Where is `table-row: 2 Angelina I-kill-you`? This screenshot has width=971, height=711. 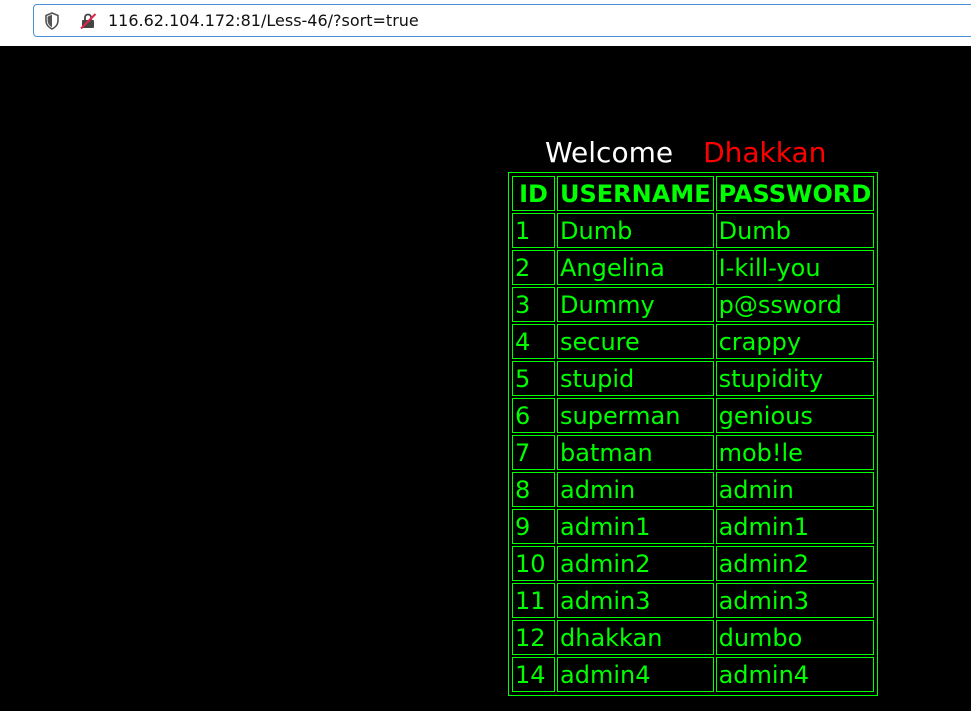 table-row: 2 Angelina I-kill-you is located at coordinates (693, 267).